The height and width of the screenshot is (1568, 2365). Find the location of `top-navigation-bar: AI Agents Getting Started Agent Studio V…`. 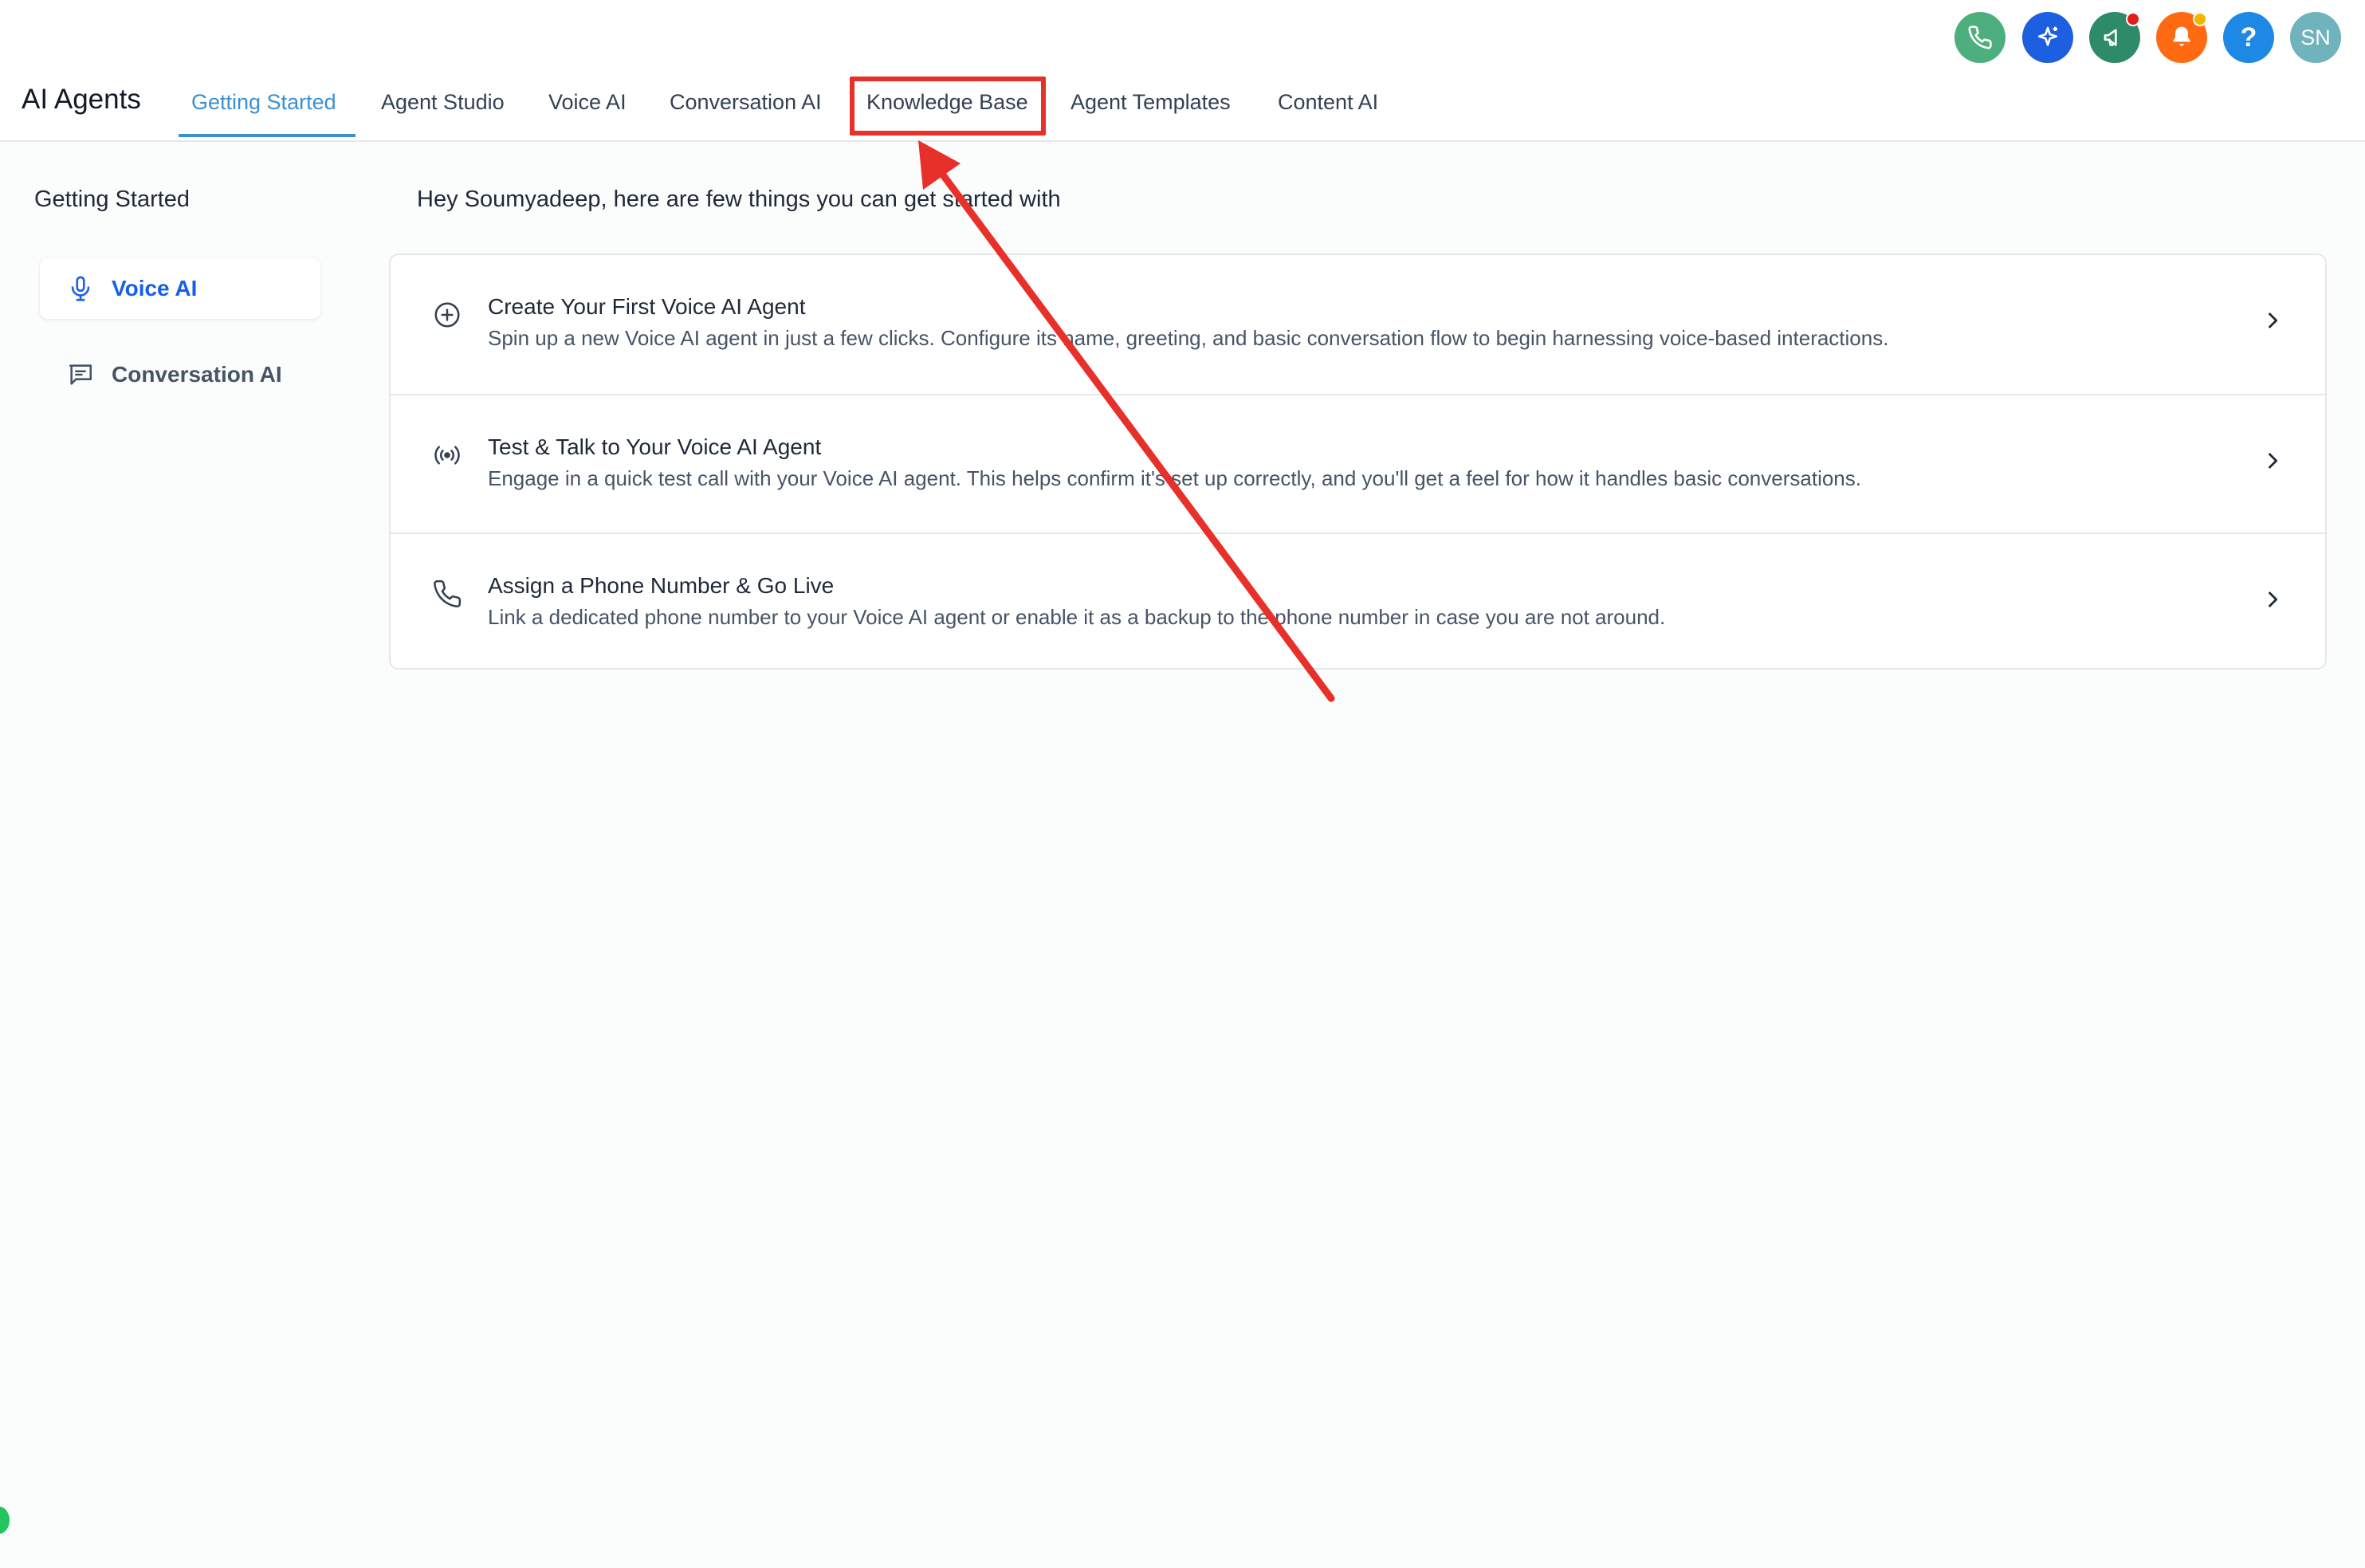

top-navigation-bar: AI Agents Getting Started Agent Studio V… is located at coordinates (1182, 71).